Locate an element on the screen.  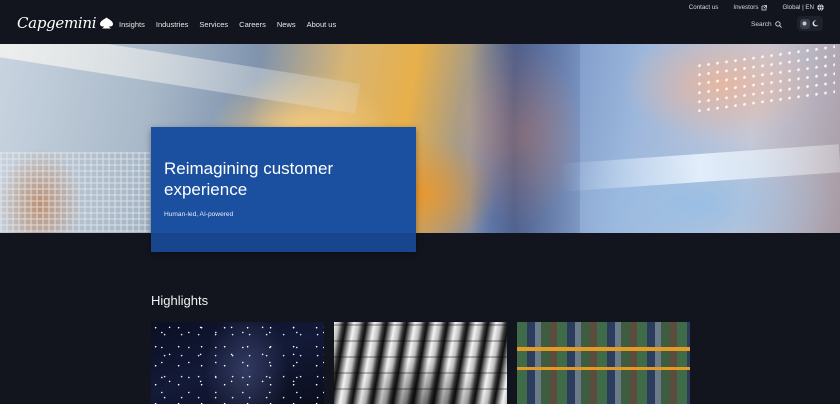
region-label: Global | EN is located at coordinates (798, 7).